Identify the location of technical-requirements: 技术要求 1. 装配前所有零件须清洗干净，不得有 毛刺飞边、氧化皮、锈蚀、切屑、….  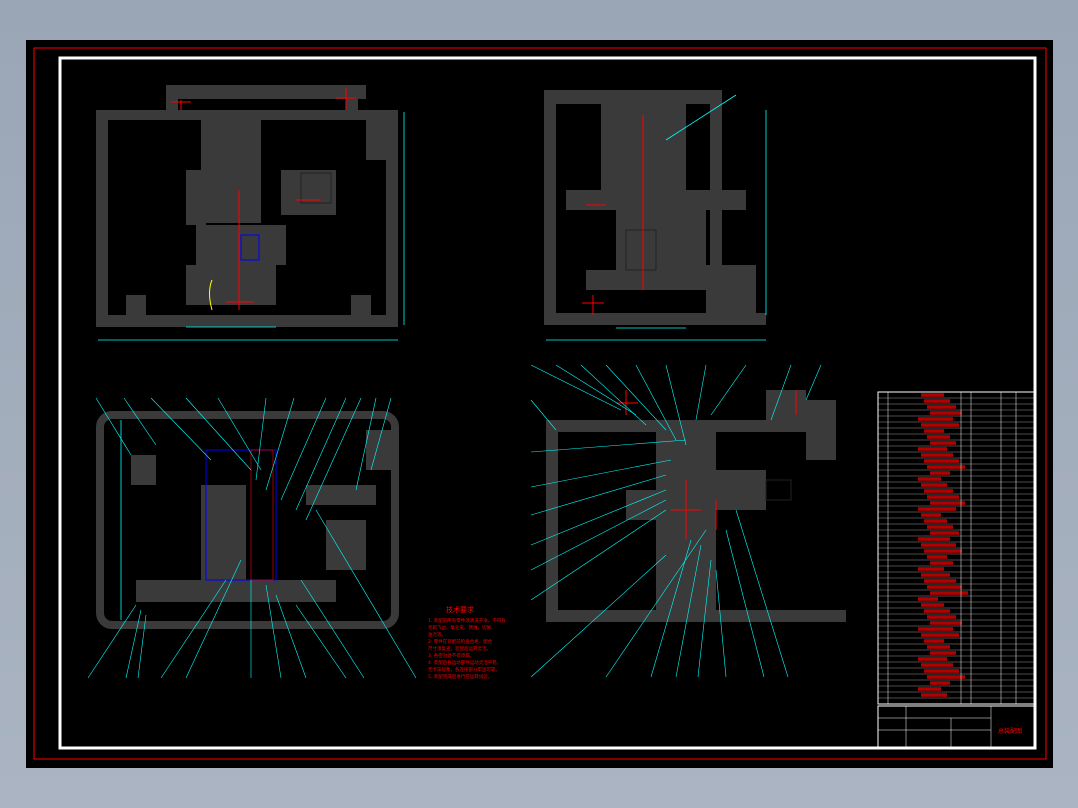
(467, 642).